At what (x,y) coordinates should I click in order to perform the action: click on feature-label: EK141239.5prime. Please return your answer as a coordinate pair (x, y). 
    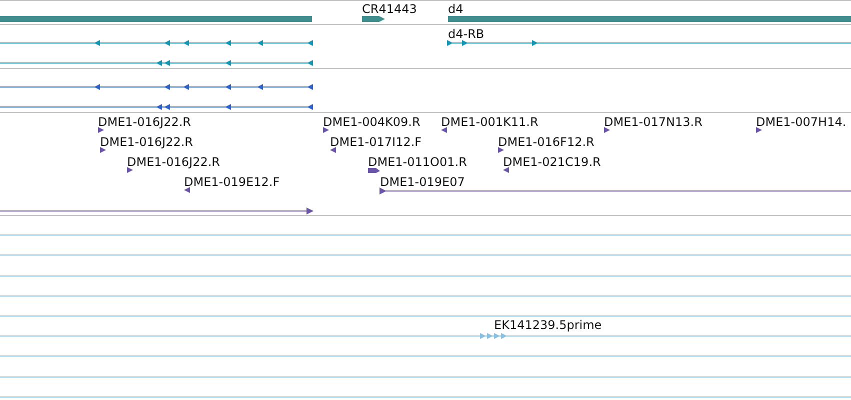
    Looking at the image, I should click on (548, 325).